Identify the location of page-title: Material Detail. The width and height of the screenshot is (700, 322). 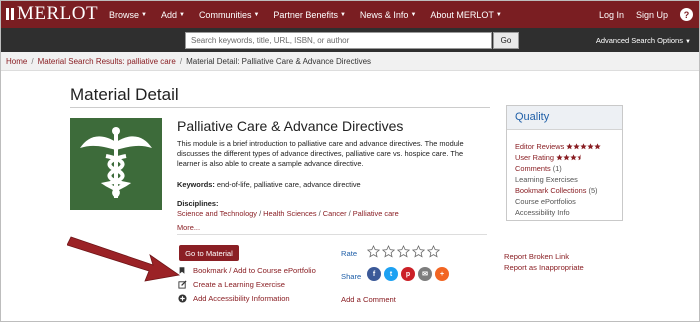
(124, 94).